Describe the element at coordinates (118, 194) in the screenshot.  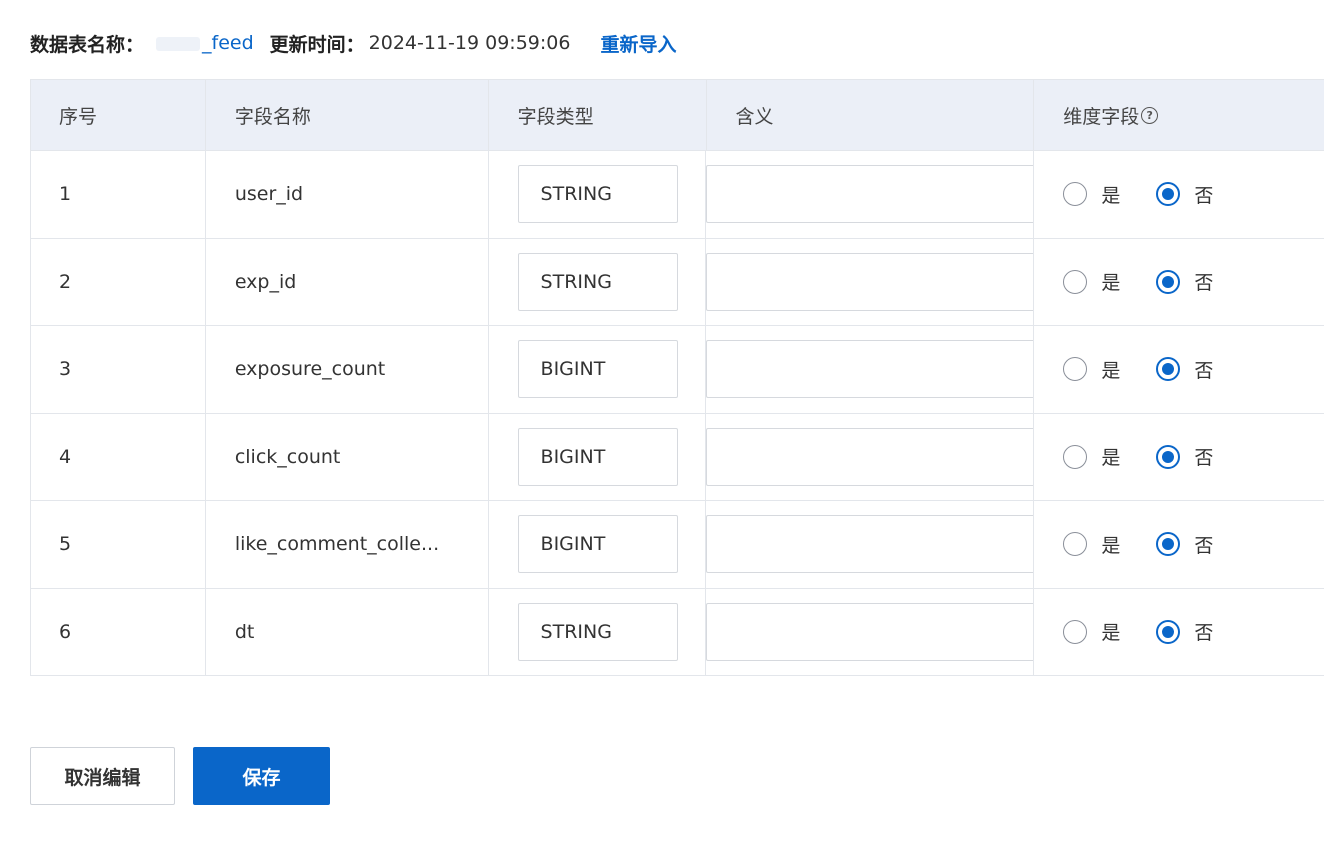
I see `row-index: 1` at that location.